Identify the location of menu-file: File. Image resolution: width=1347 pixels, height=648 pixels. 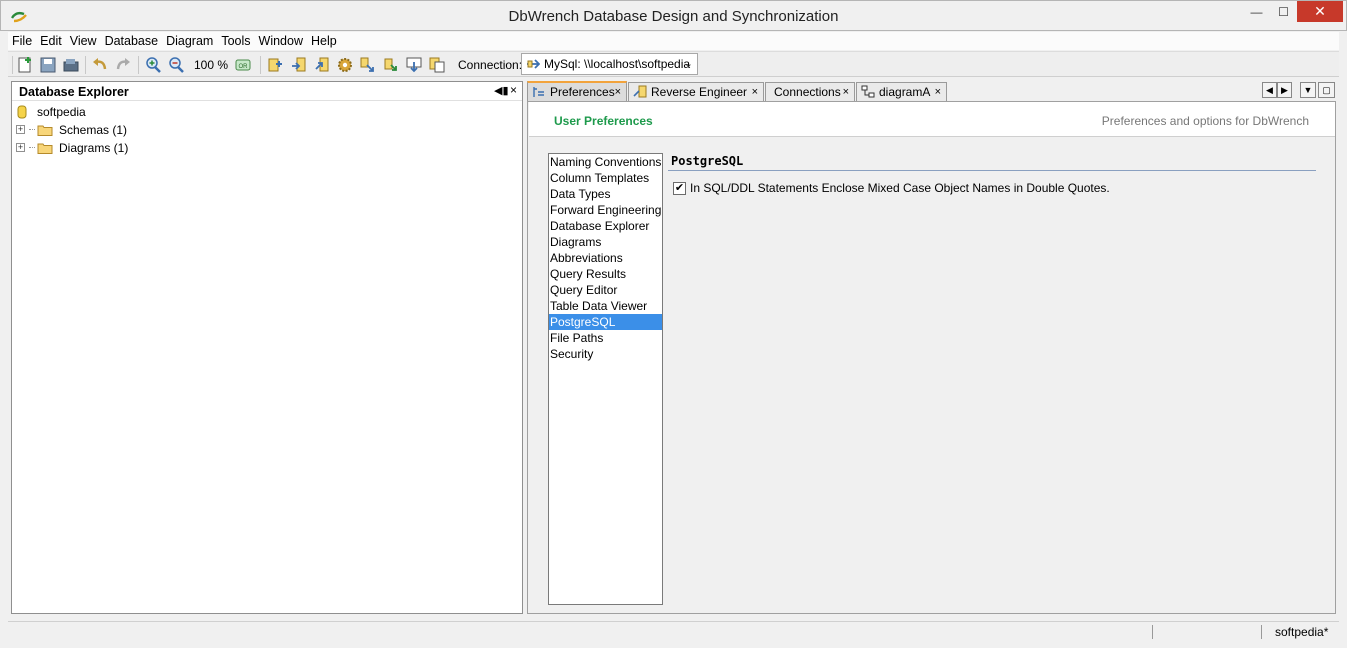
(22, 41).